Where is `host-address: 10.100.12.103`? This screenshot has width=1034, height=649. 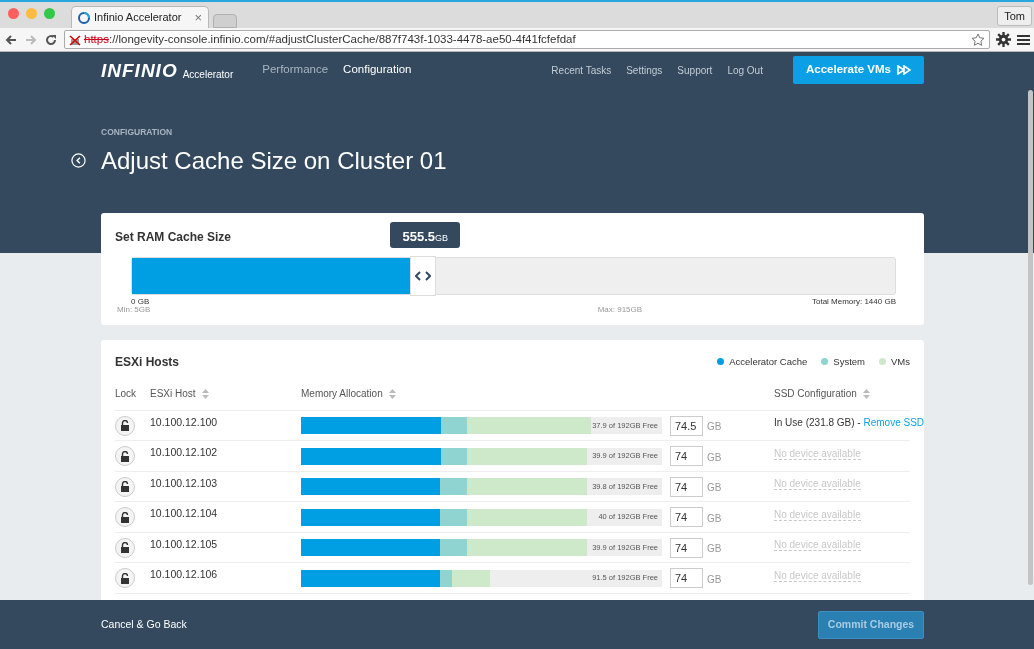 host-address: 10.100.12.103 is located at coordinates (184, 483).